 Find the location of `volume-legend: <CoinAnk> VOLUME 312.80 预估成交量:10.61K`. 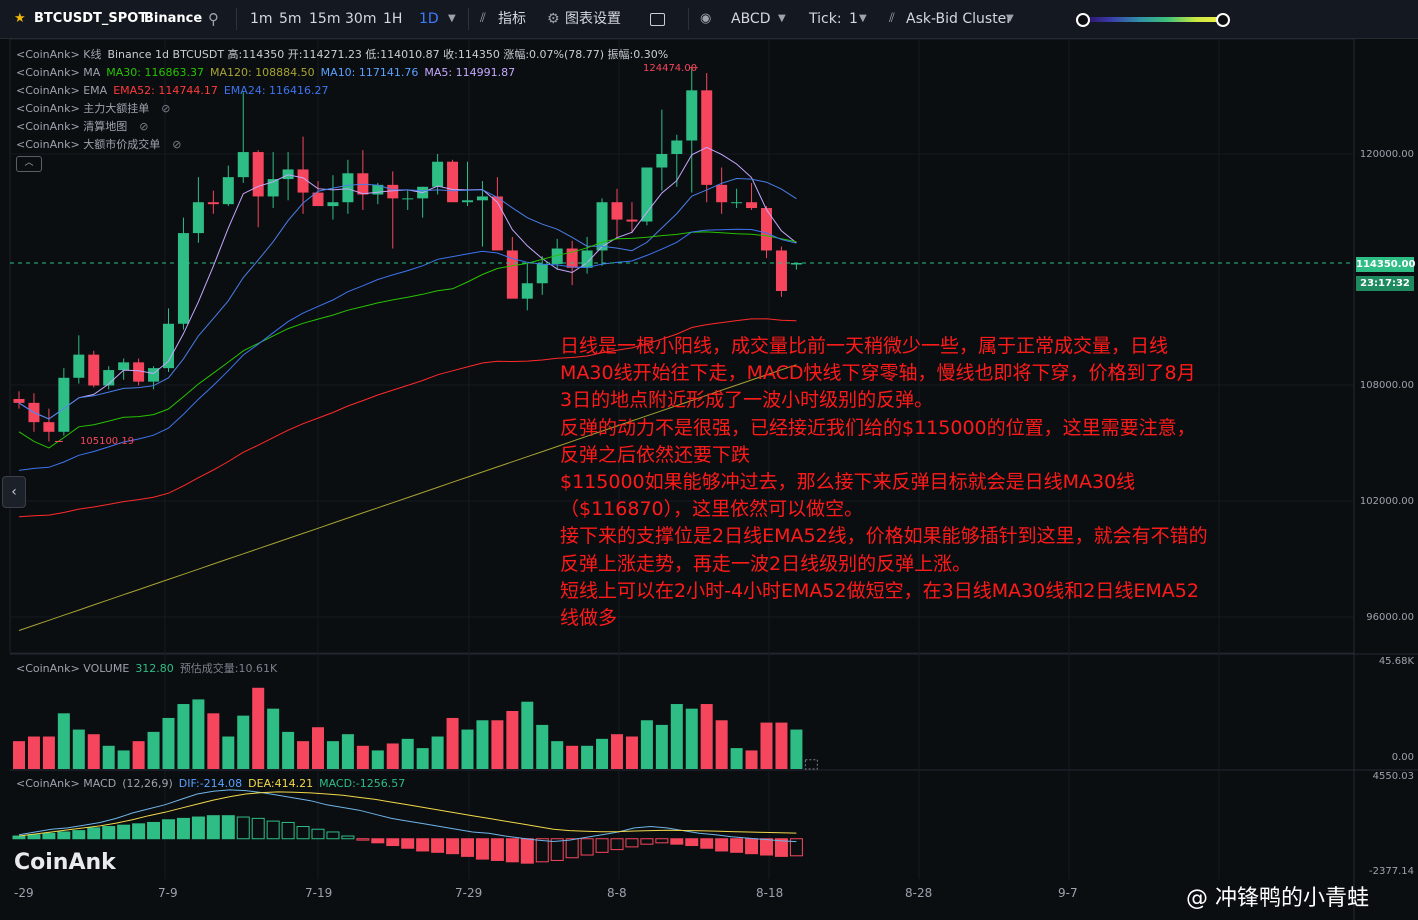

volume-legend: <CoinAnk> VOLUME 312.80 预估成交量:10.61K is located at coordinates (149, 669).